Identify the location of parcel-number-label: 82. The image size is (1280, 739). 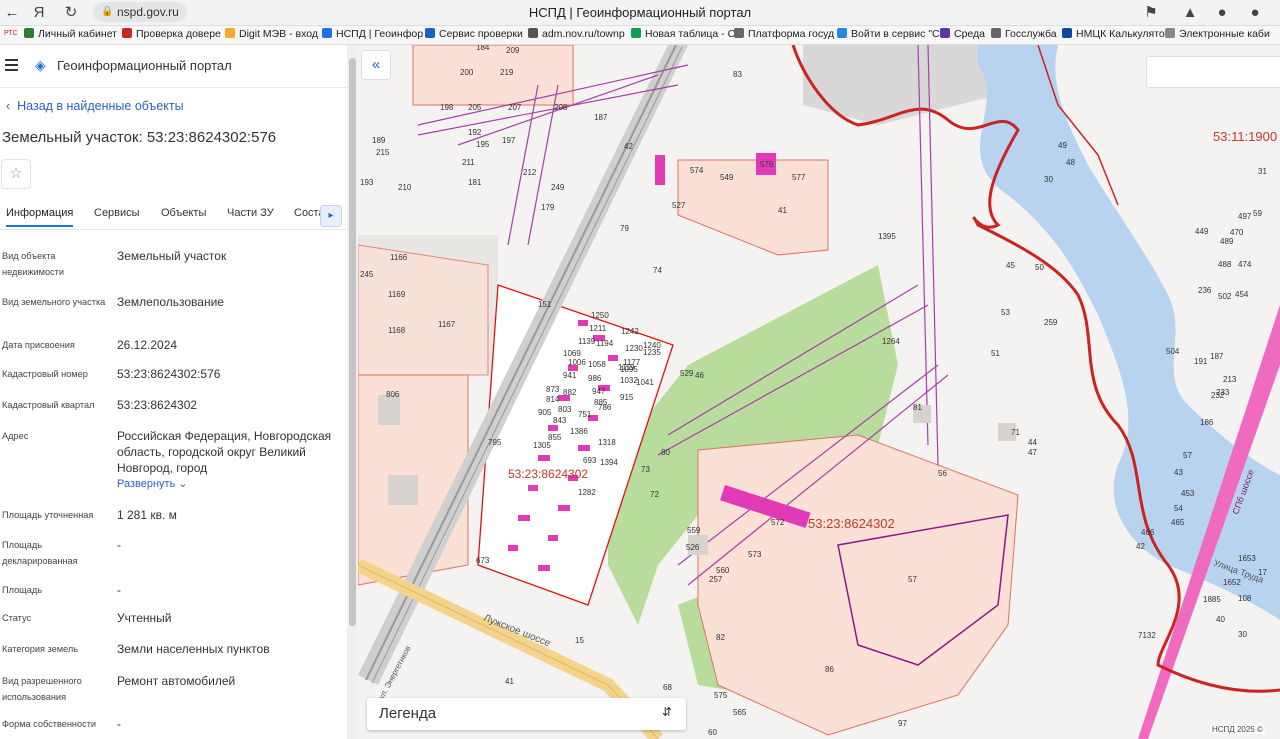
(720, 637).